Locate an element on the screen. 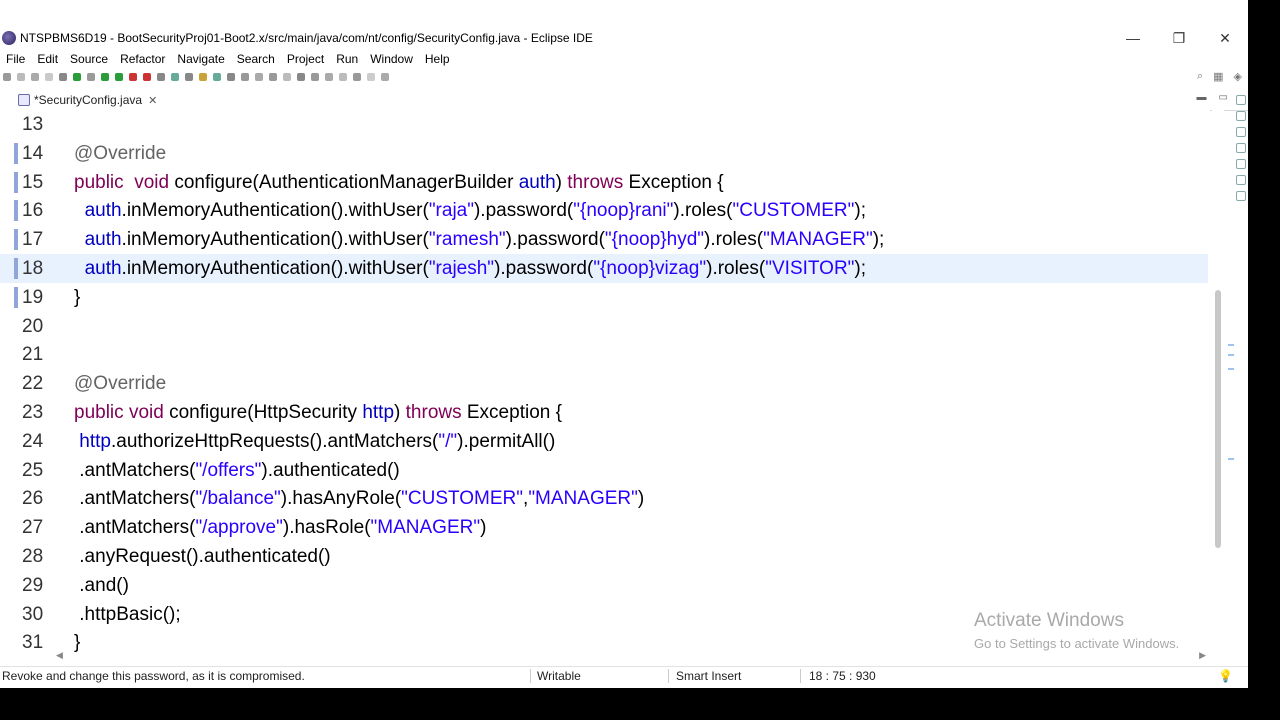 The height and width of the screenshot is (720, 1280). vertical-scrollbar is located at coordinates (1218, 381).